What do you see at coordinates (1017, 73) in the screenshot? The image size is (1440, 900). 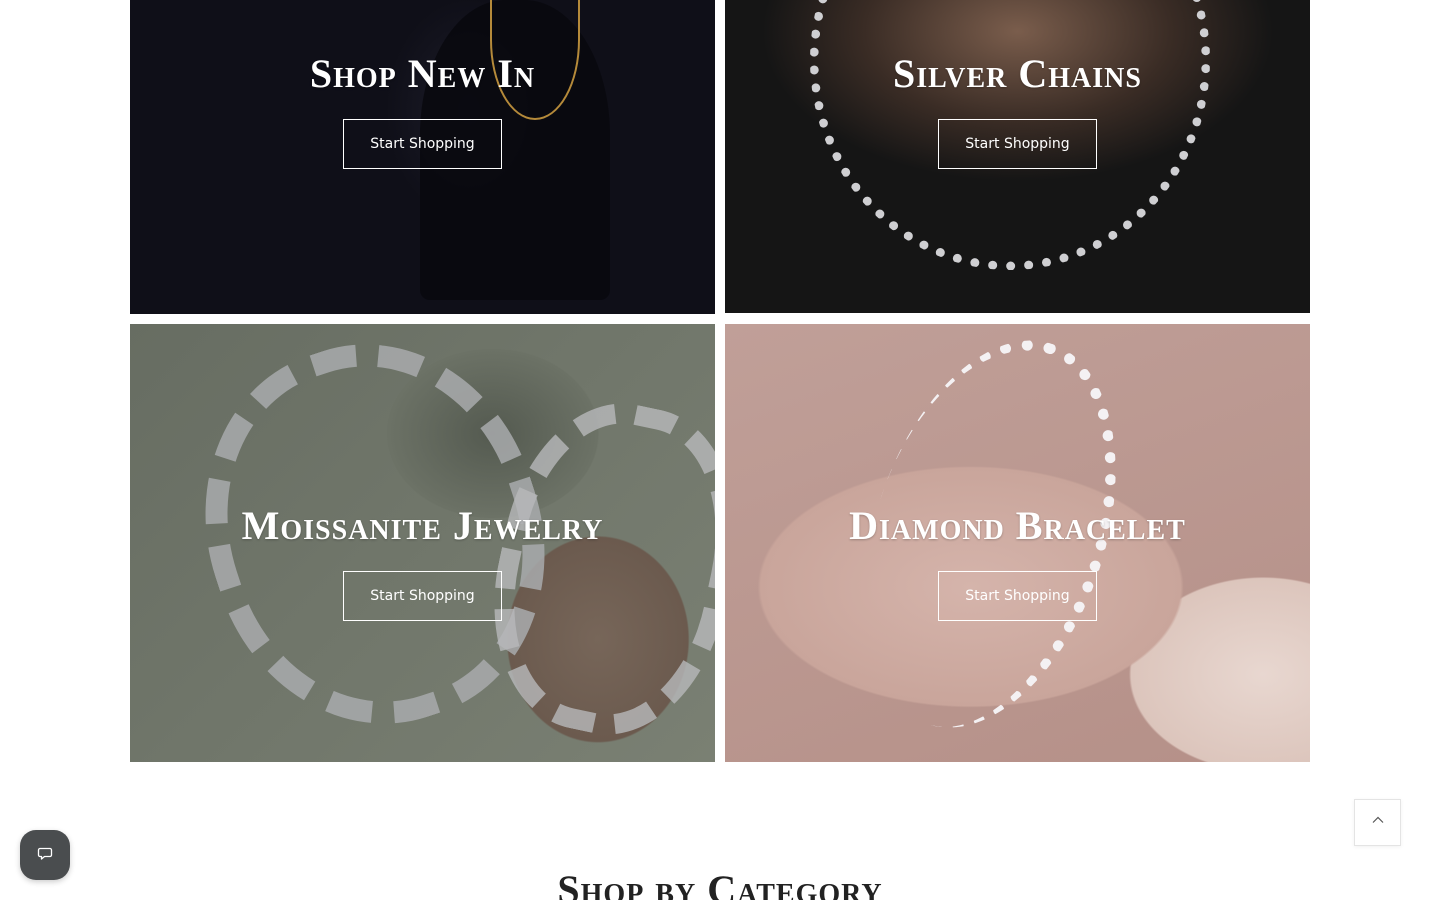 I see `tile-title: Silver Chains` at bounding box center [1017, 73].